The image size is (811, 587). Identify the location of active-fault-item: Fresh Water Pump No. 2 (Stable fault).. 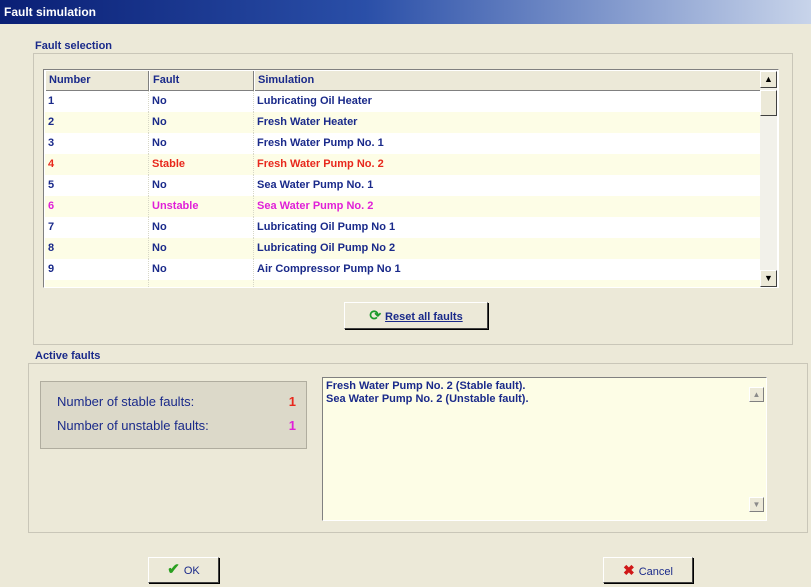
(426, 386).